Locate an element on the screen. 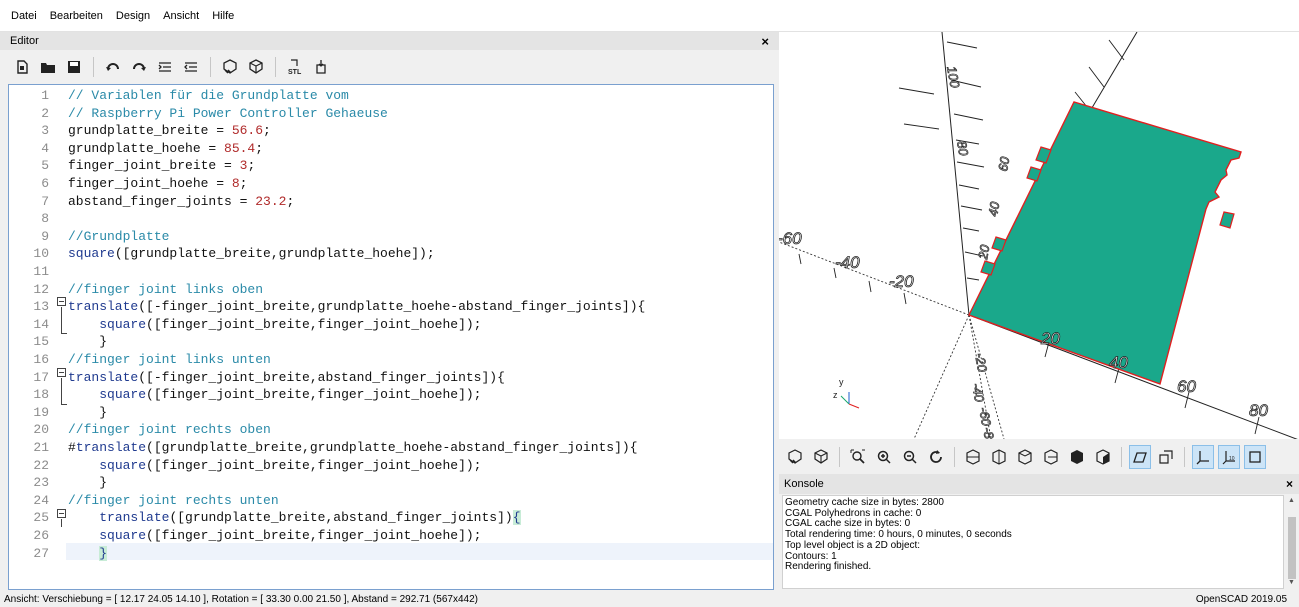 The image size is (1299, 607). zoom-out-icon is located at coordinates (910, 457).